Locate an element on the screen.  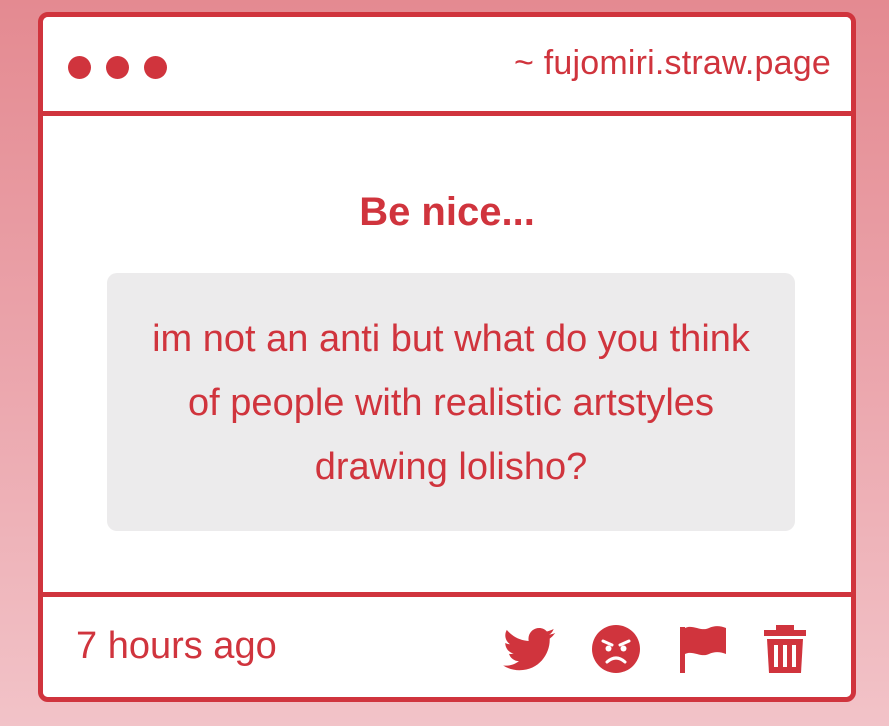
flag-icon is located at coordinates (703, 649).